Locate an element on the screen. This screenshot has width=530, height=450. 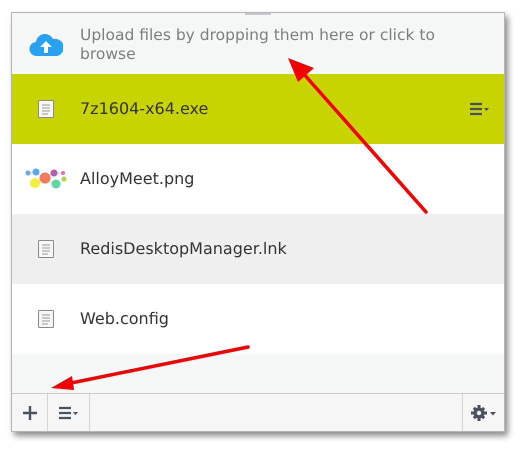
file-row: 7z1604-x64.exe is located at coordinates (258, 109).